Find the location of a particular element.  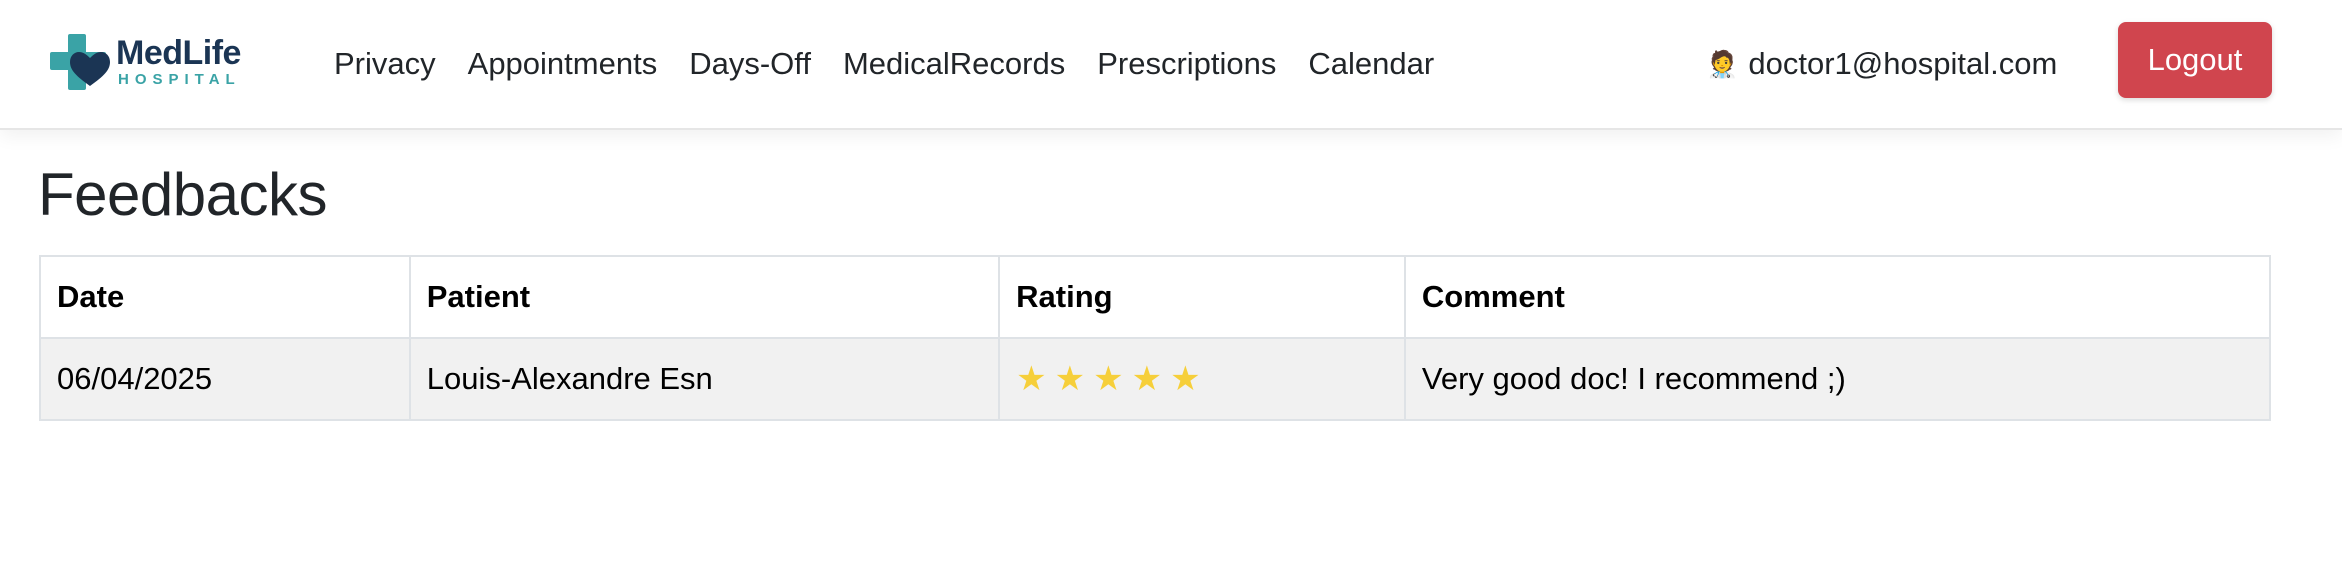

nav-link-medical-records: MedicalRecords is located at coordinates (954, 64).